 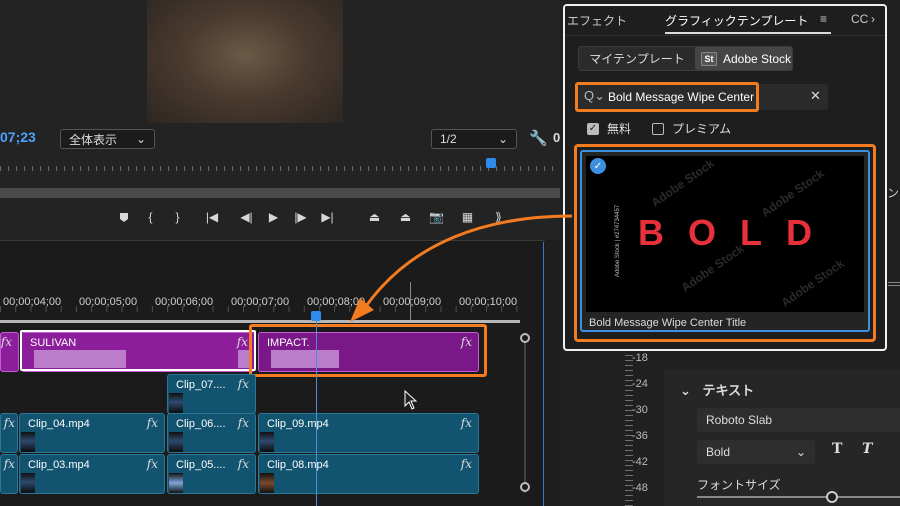 What do you see at coordinates (491, 163) in the screenshot?
I see `monitor-playhead` at bounding box center [491, 163].